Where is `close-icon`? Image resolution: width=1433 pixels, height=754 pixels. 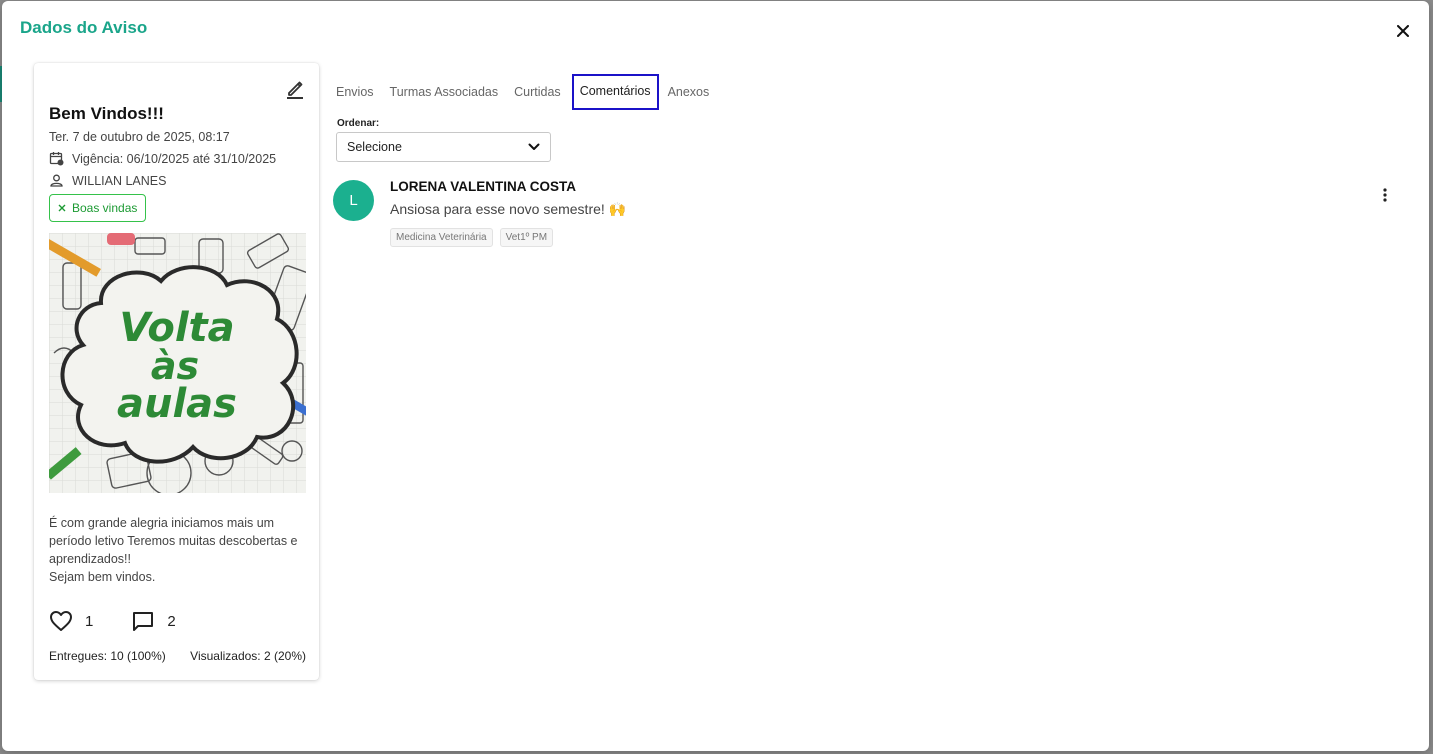 close-icon is located at coordinates (1403, 31).